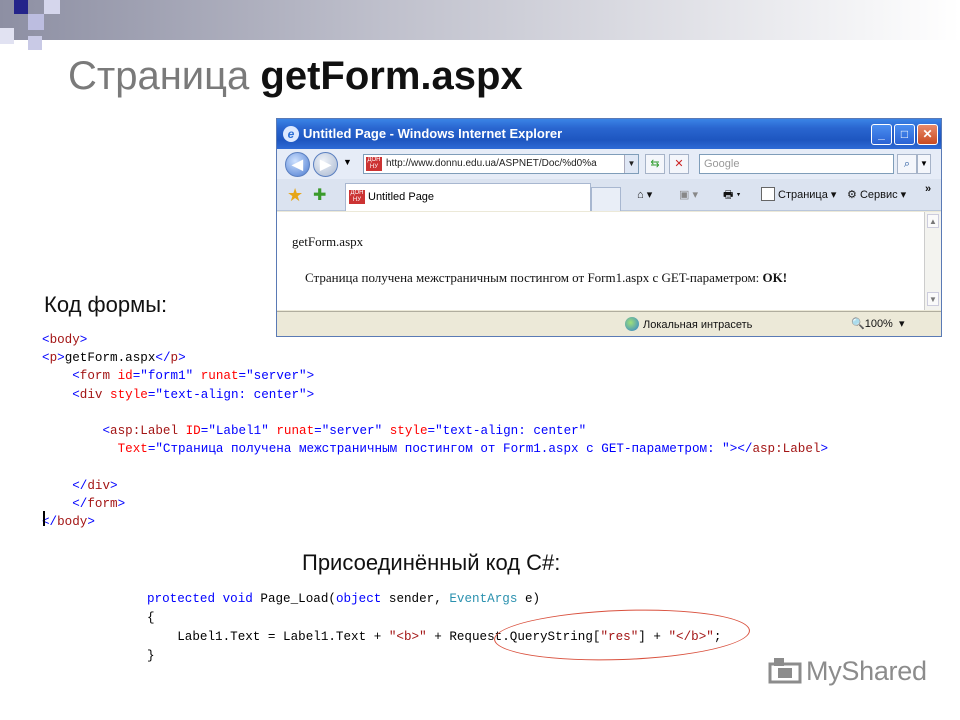 The width and height of the screenshot is (960, 720). Describe the element at coordinates (927, 134) in the screenshot. I see `close-button: ✕` at that location.